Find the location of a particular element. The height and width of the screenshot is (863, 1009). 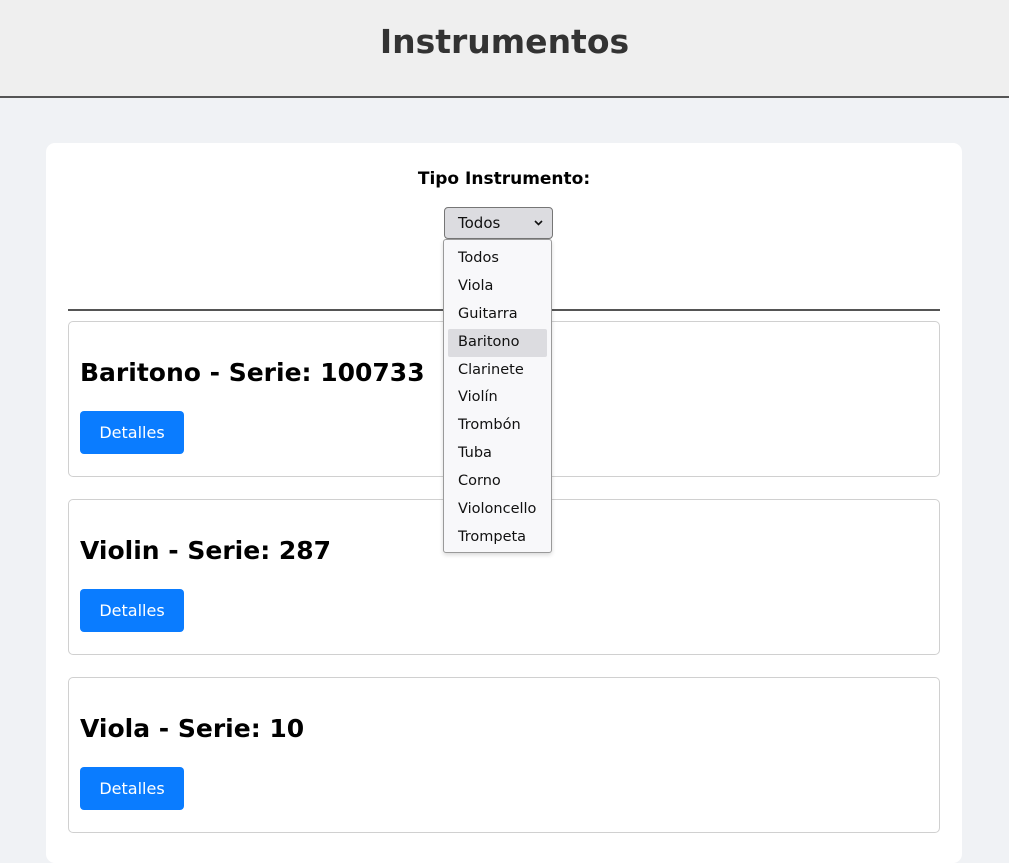

dropdown-option-violin: Violín is located at coordinates (497, 398).